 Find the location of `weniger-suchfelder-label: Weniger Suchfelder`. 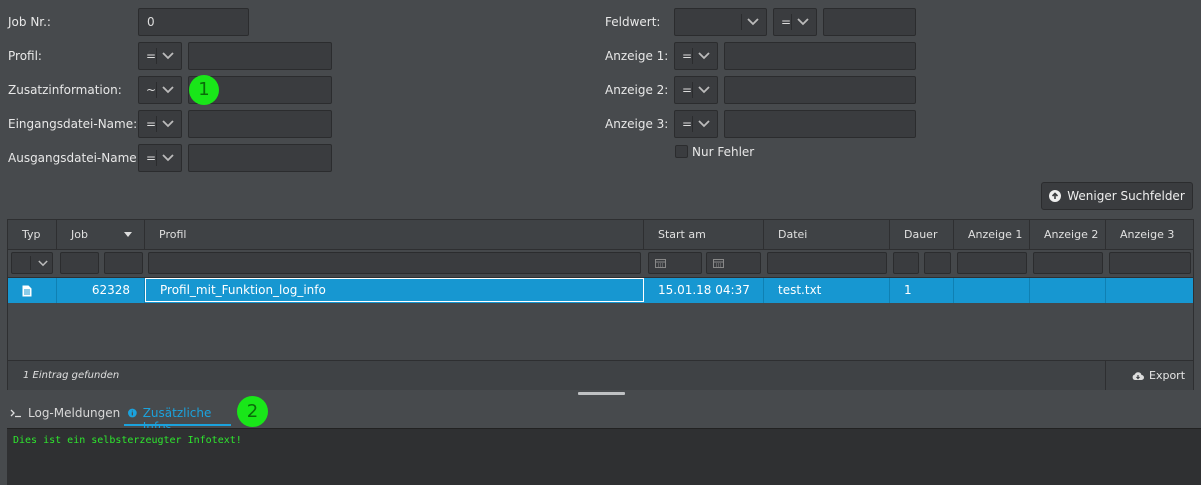

weniger-suchfelder-label: Weniger Suchfelder is located at coordinates (1126, 196).